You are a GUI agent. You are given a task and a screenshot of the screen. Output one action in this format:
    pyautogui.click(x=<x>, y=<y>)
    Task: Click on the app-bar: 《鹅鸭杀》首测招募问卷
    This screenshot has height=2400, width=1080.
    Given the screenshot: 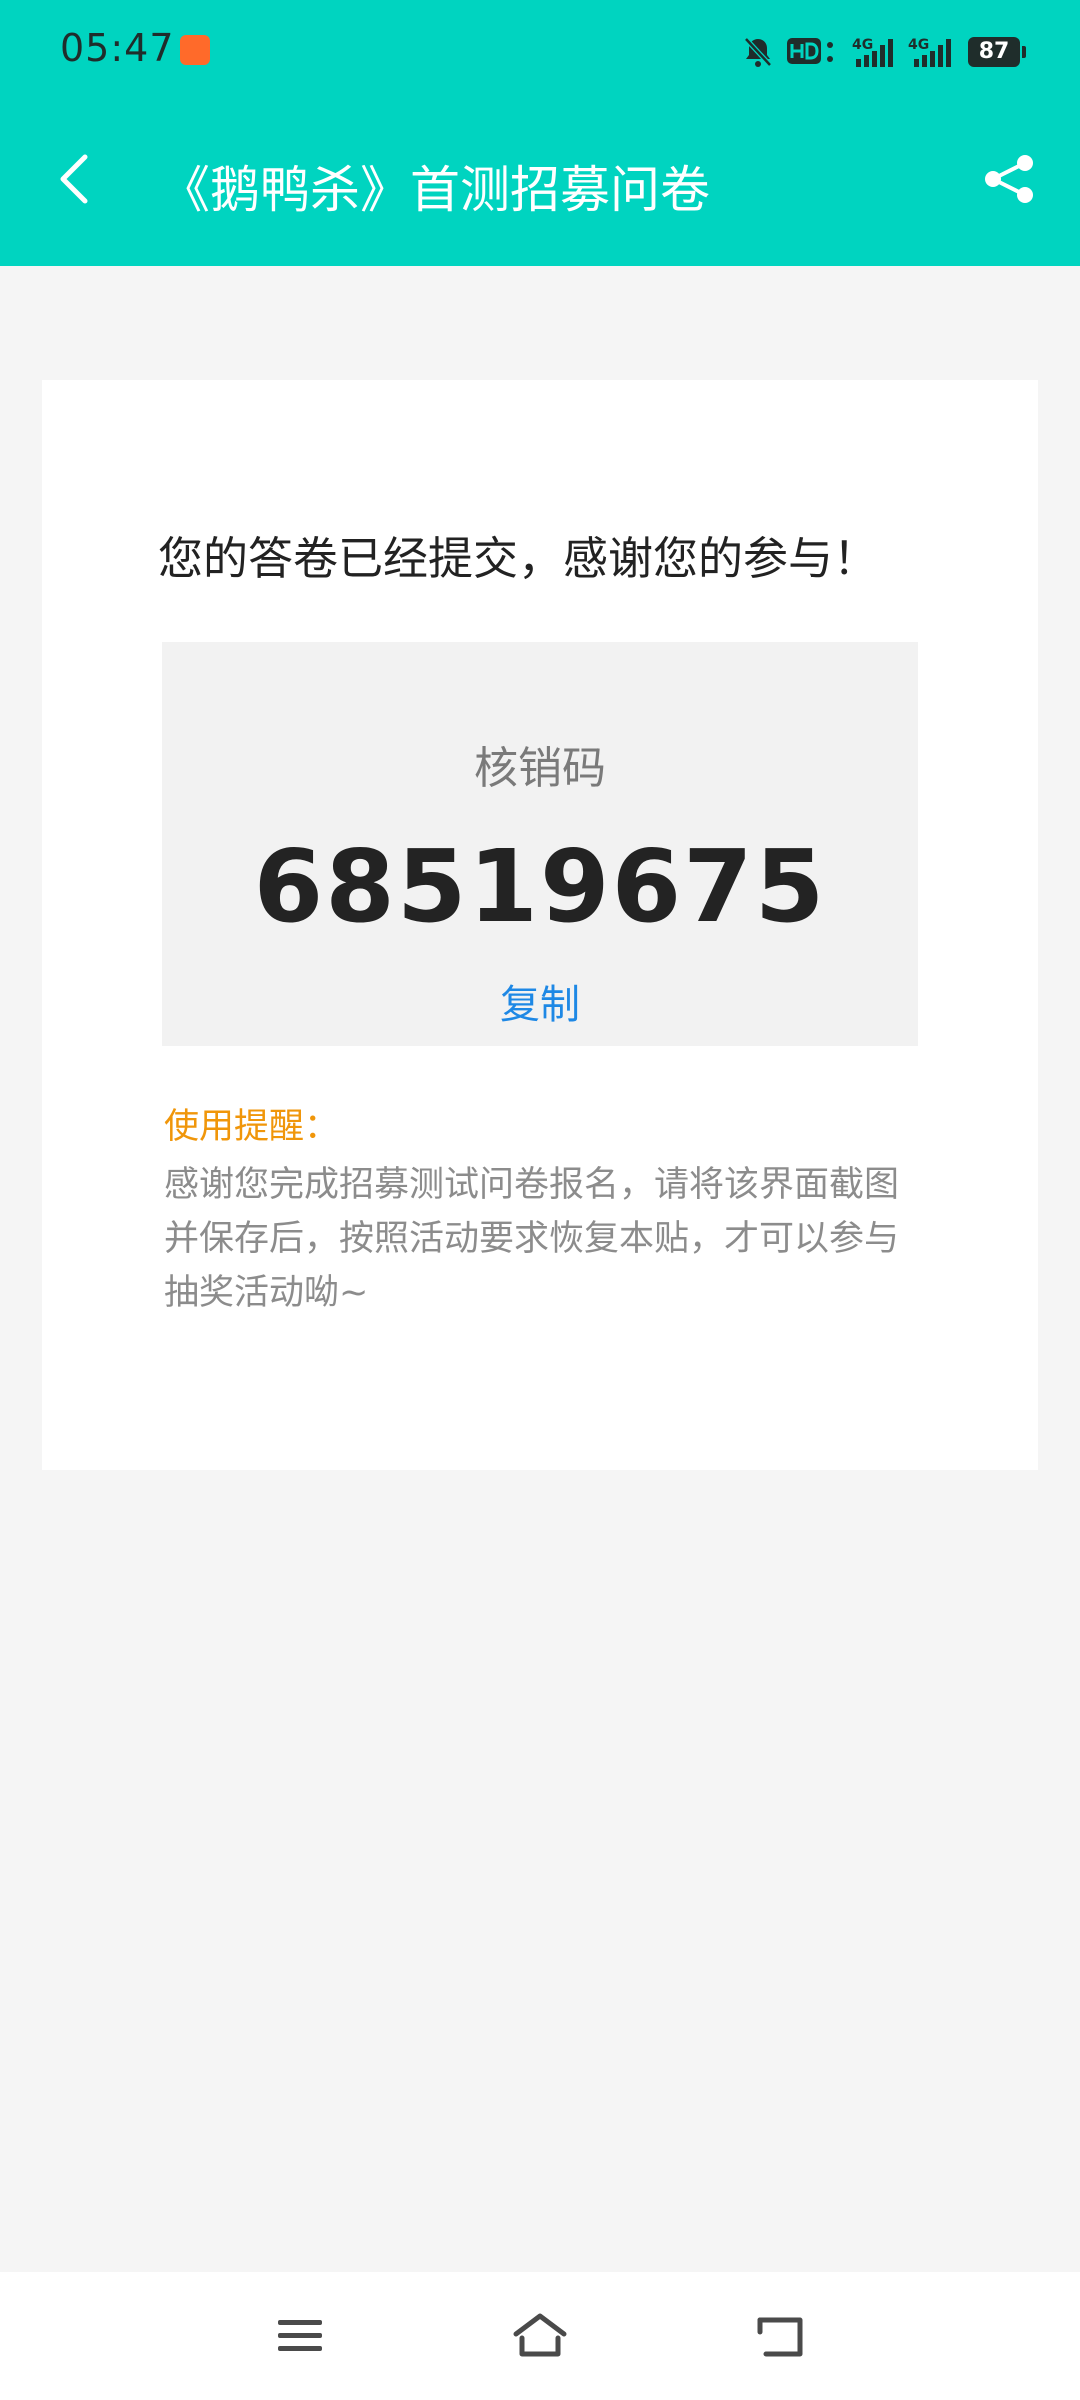 What is the action you would take?
    pyautogui.click(x=540, y=183)
    